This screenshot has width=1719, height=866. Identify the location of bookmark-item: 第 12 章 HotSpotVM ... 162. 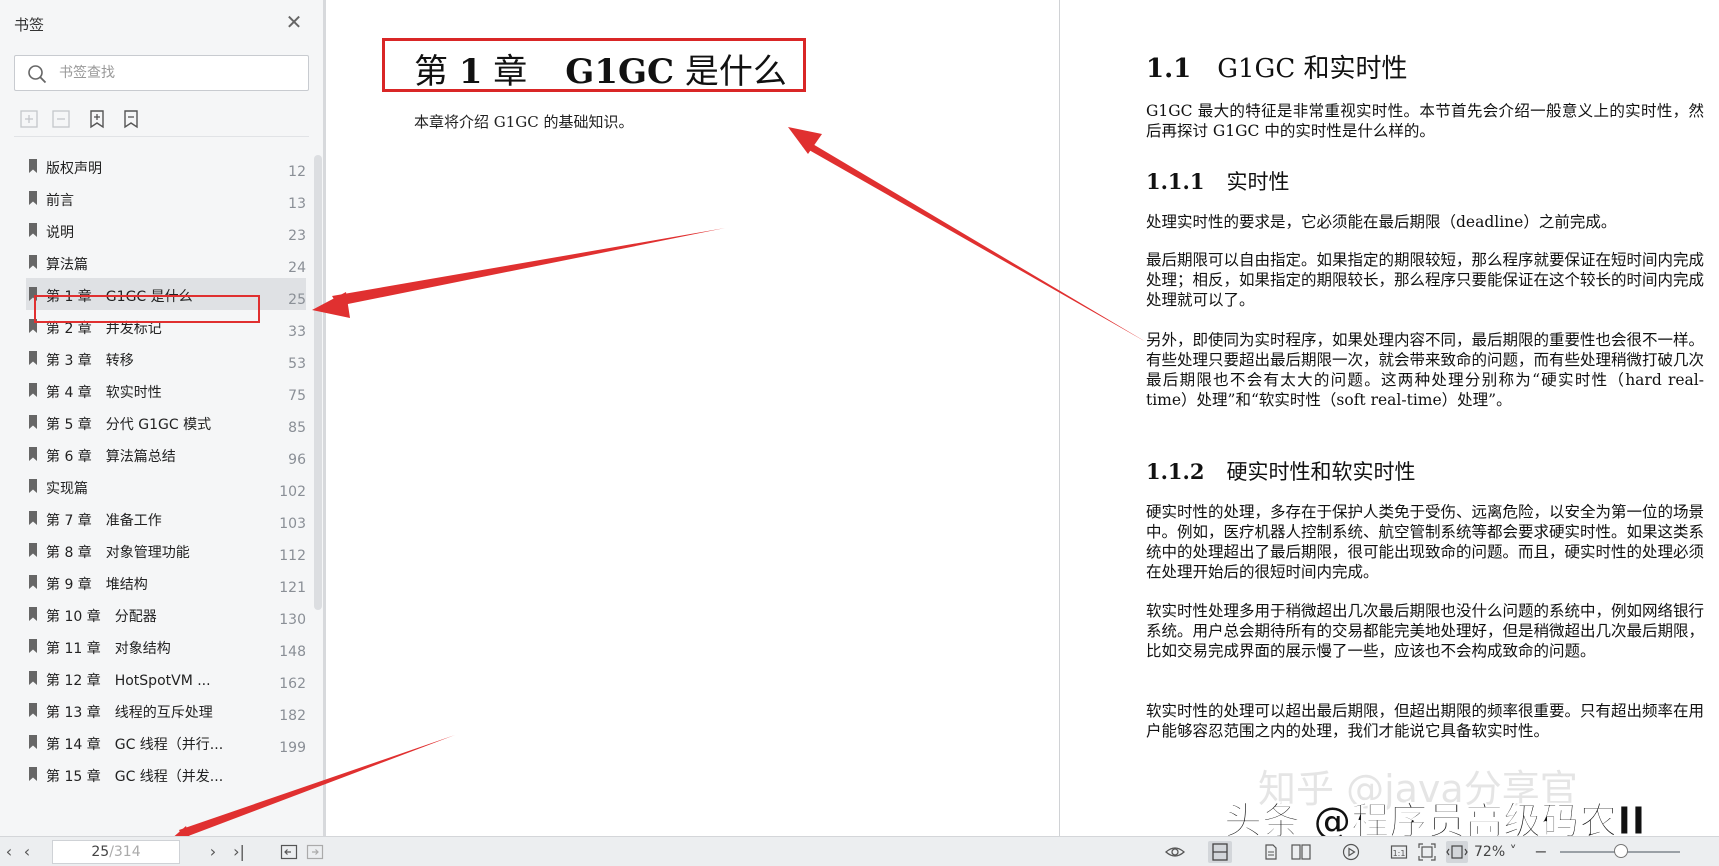
(166, 678).